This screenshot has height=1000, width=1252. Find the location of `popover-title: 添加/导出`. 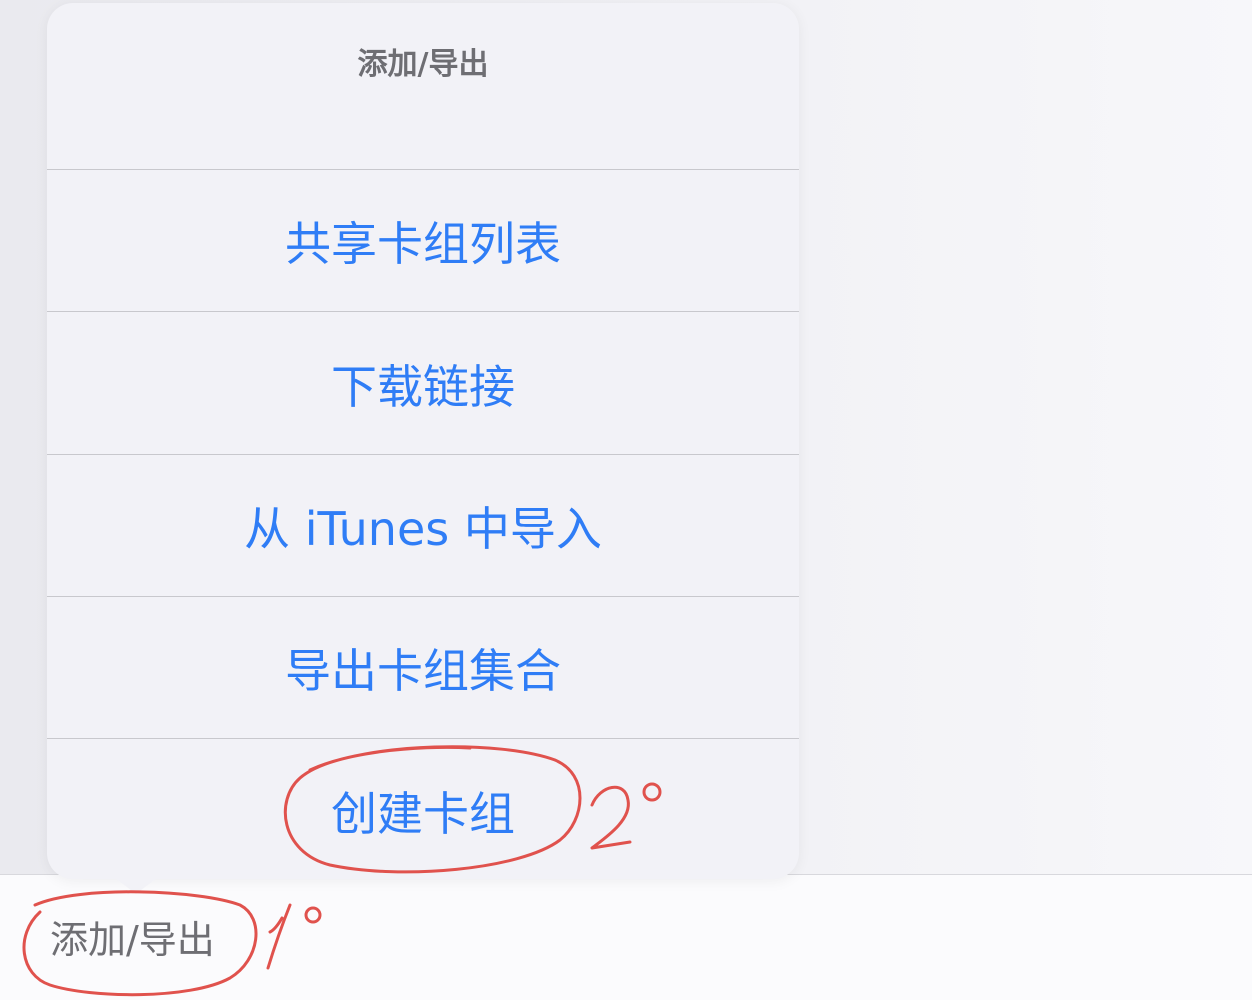

popover-title: 添加/导出 is located at coordinates (423, 64).